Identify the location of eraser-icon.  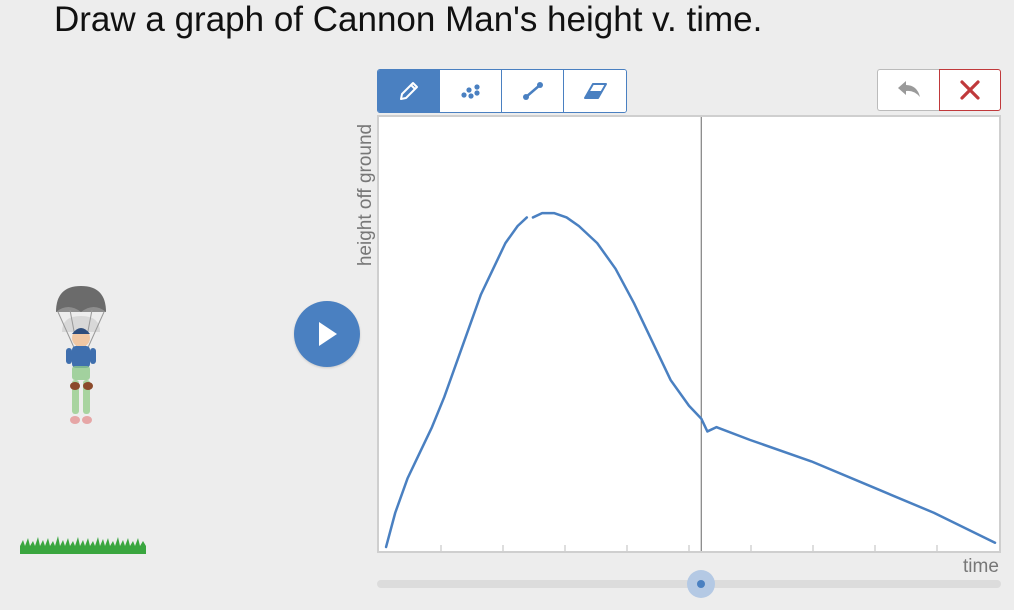
(595, 91).